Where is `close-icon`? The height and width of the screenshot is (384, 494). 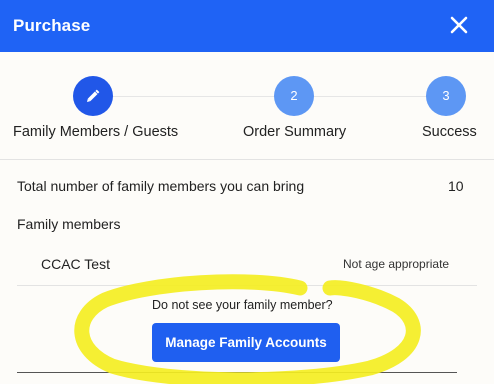 close-icon is located at coordinates (459, 25).